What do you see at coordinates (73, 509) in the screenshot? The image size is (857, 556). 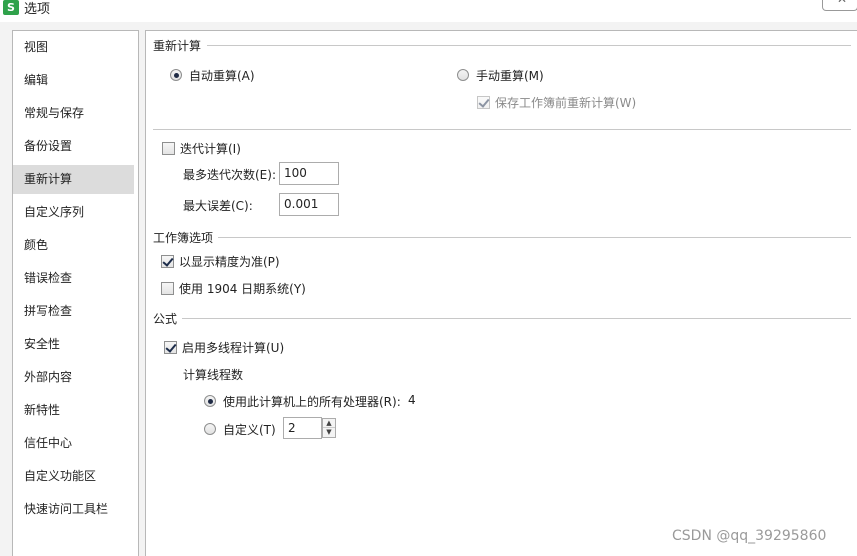 I see `sidebar-item-quick-access-toolbar: 快速访问工具栏` at bounding box center [73, 509].